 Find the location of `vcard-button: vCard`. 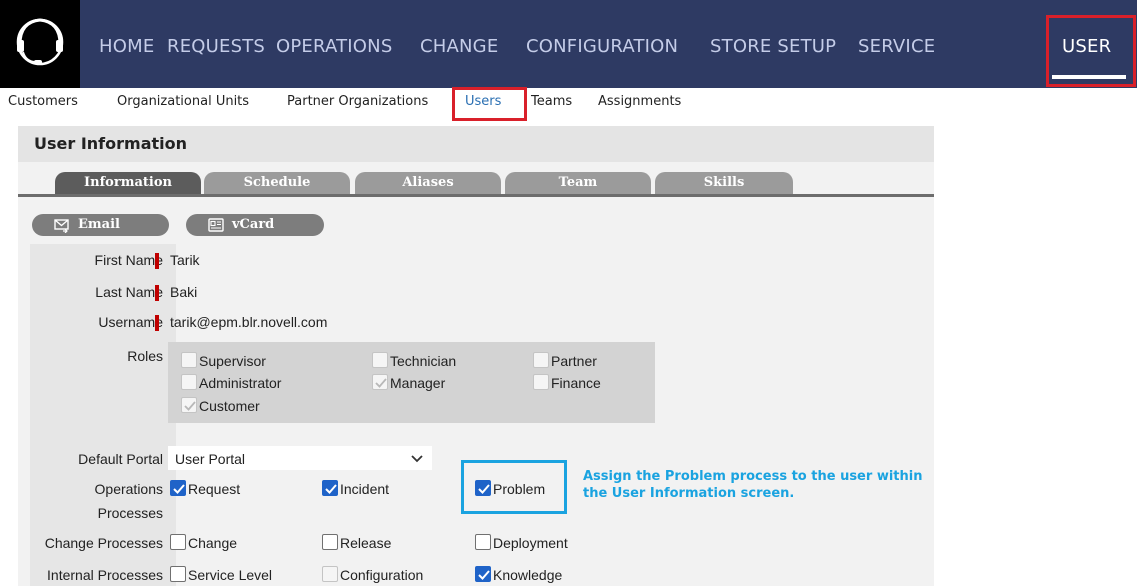

vcard-button: vCard is located at coordinates (255, 225).